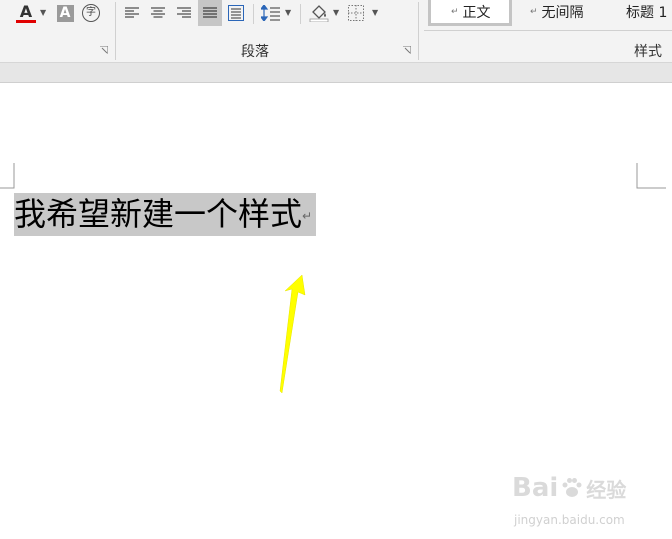  I want to click on justify-icon, so click(210, 12).